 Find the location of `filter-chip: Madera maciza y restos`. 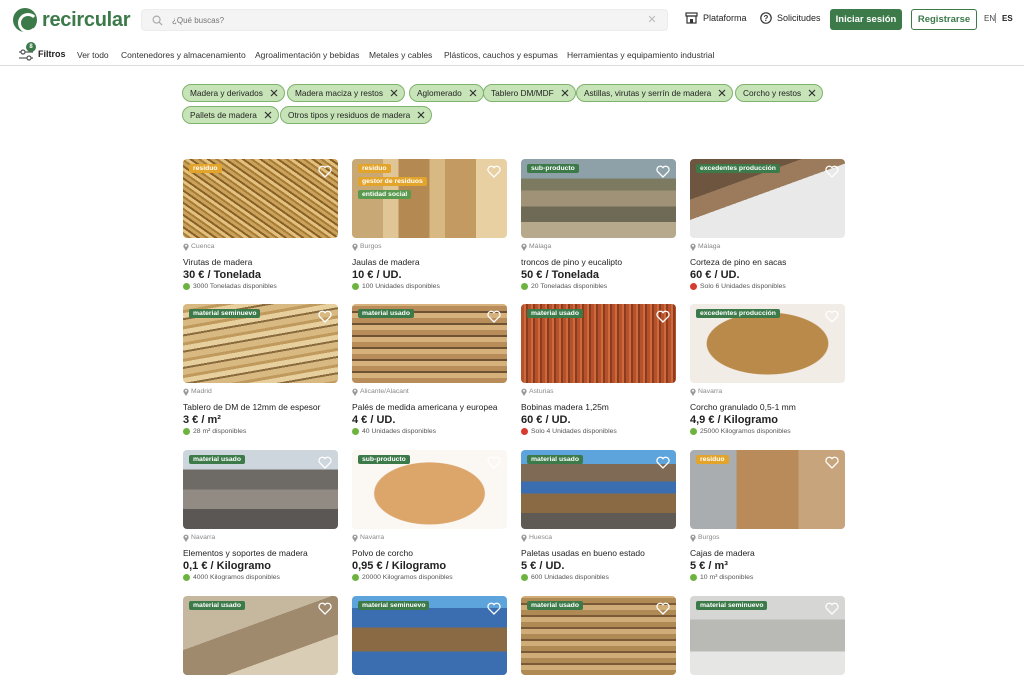

filter-chip: Madera maciza y restos is located at coordinates (346, 93).